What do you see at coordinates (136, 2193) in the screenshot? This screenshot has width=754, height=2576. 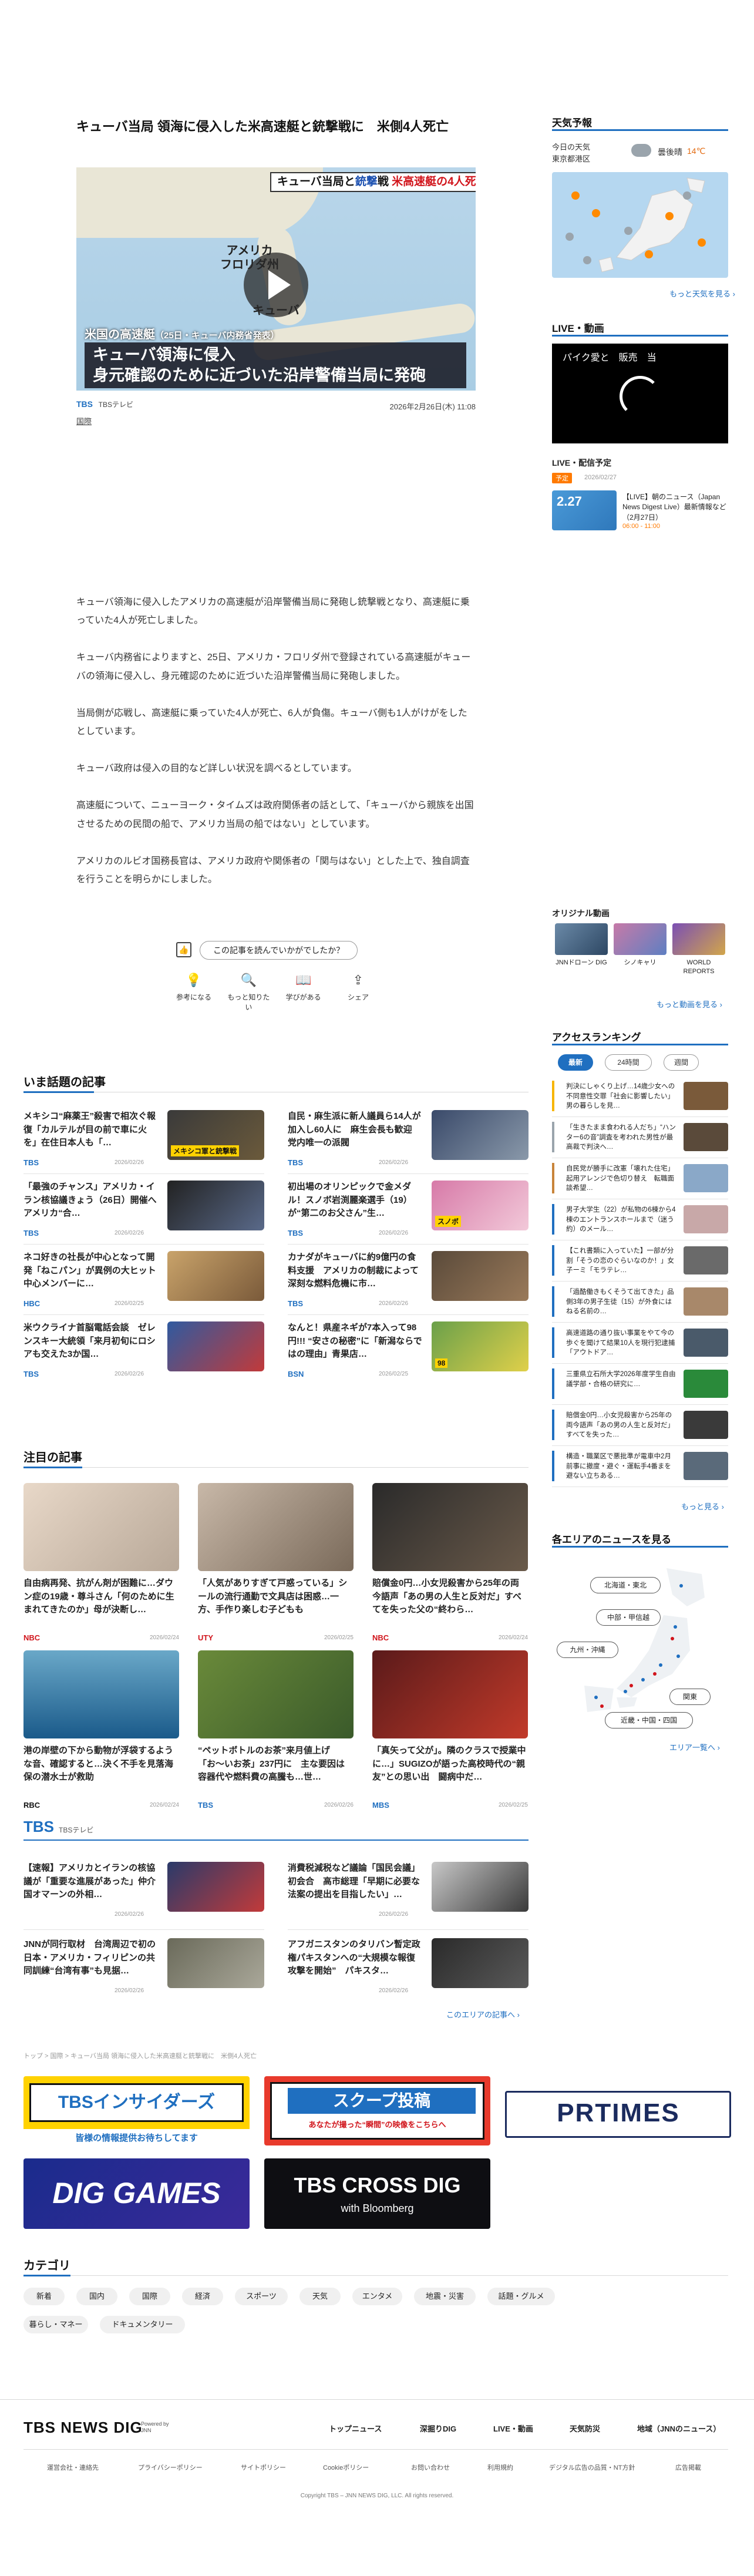 I see `banner-dig-games: DIG GAMES` at bounding box center [136, 2193].